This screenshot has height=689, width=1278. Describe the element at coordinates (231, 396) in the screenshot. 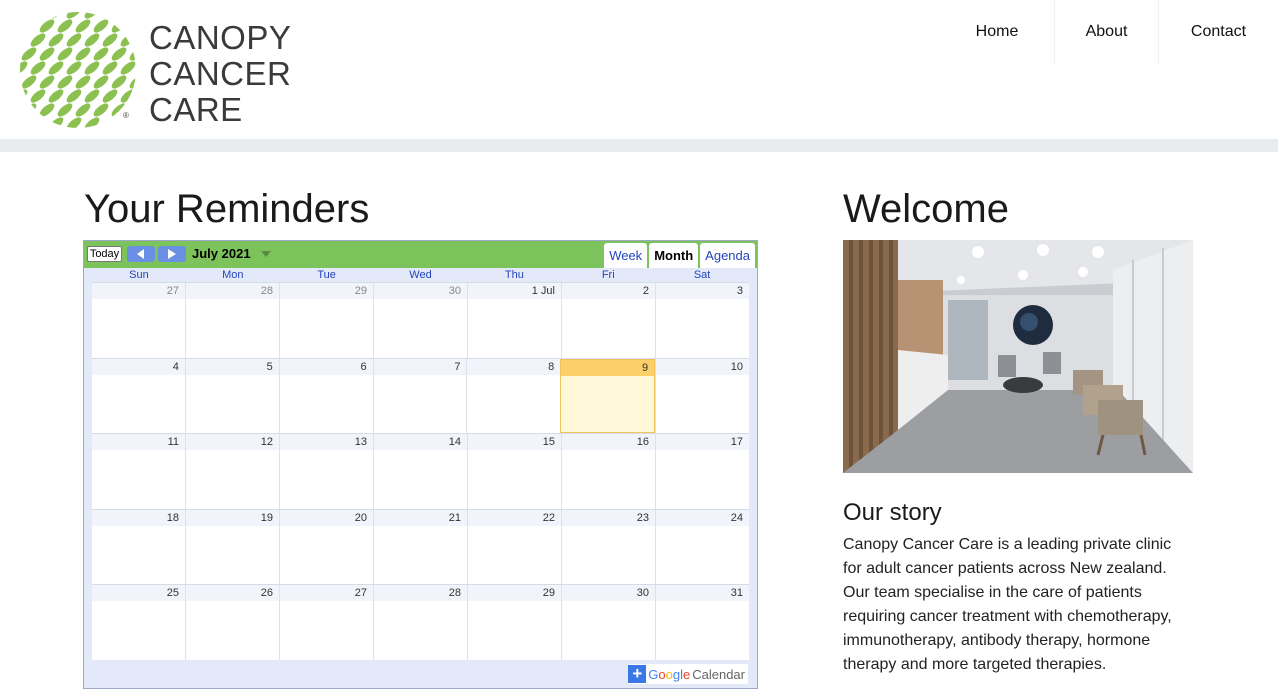

I see `calendar-day-cell: 5` at that location.